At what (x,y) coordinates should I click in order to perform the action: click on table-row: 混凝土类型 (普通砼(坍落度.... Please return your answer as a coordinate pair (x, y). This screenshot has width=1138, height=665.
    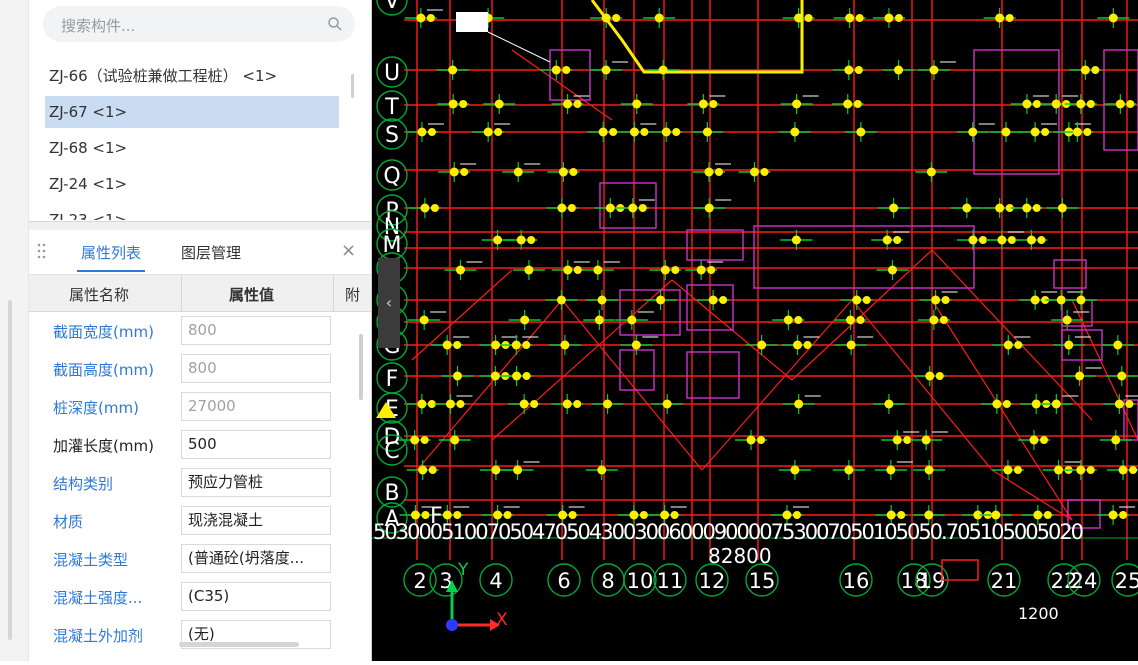
    Looking at the image, I should click on (200, 559).